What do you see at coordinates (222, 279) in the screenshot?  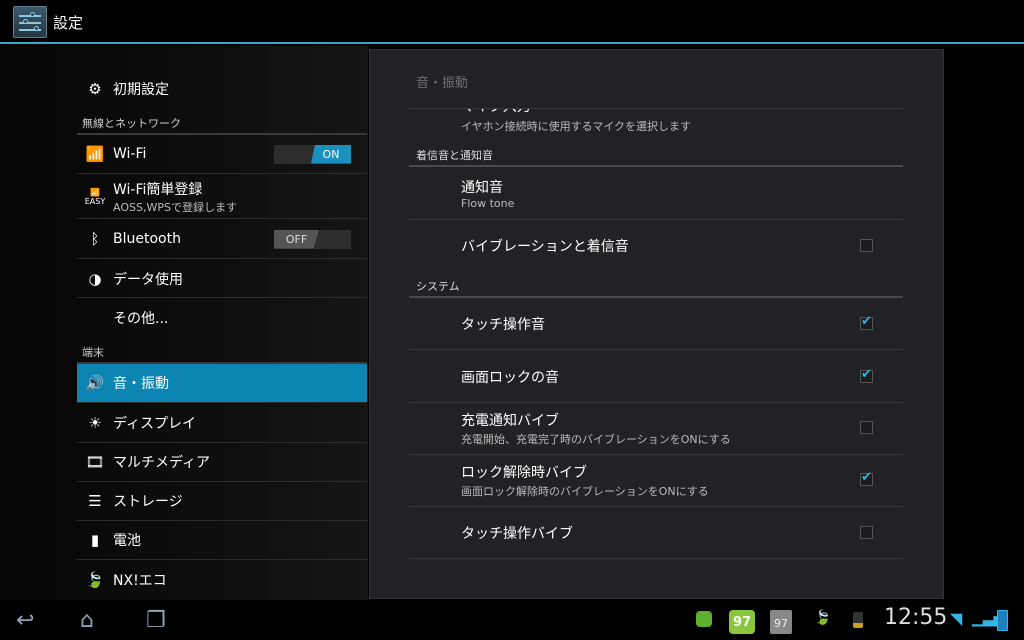 I see `sidebar-item-data-usage: ◑ データ使用` at bounding box center [222, 279].